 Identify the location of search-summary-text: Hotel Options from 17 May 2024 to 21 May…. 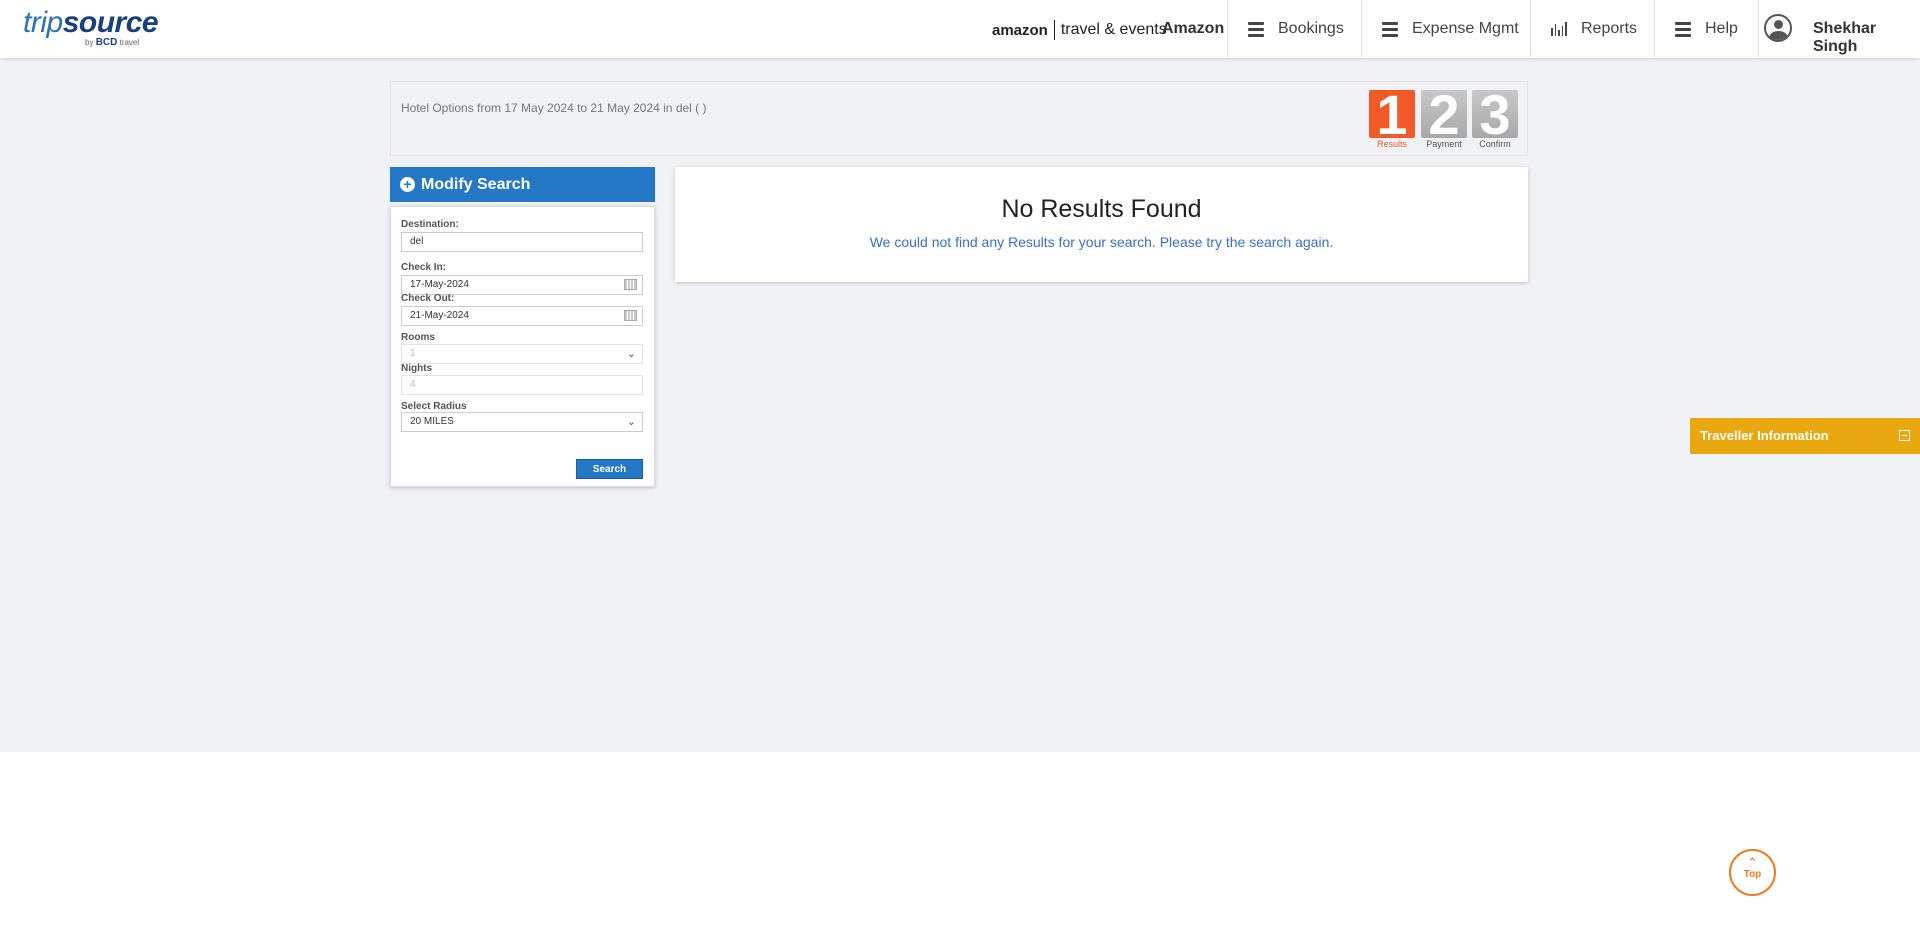
(554, 108).